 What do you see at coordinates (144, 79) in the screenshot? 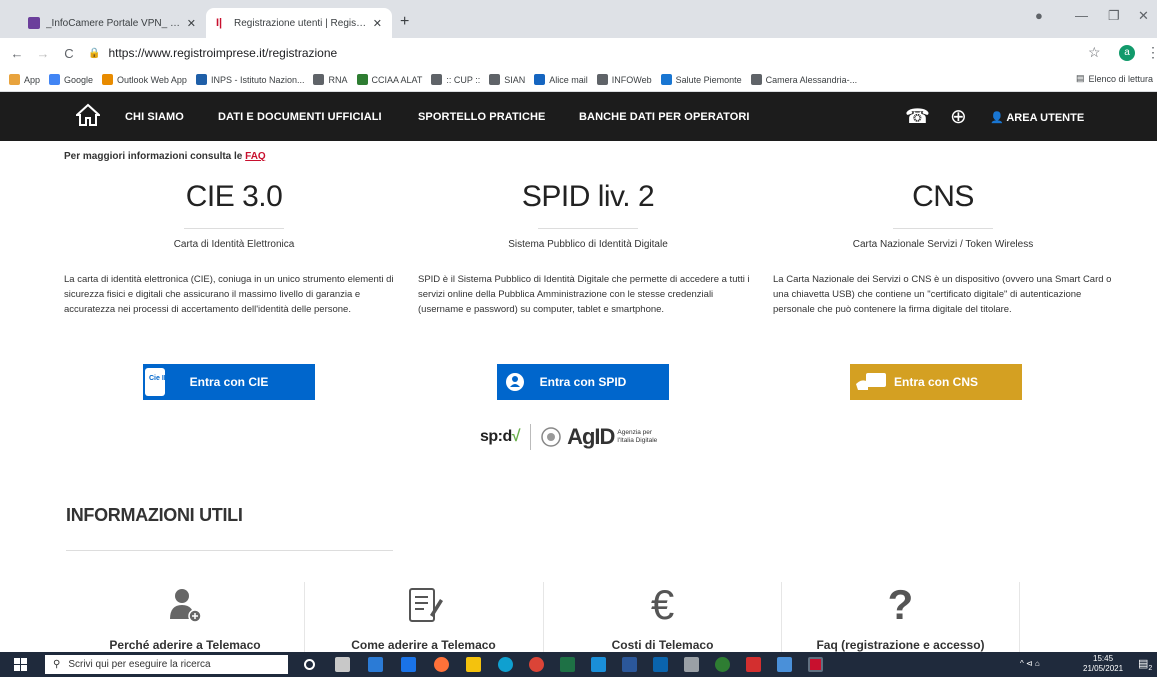
I see `bookmark-item: Outlook Web App` at bounding box center [144, 79].